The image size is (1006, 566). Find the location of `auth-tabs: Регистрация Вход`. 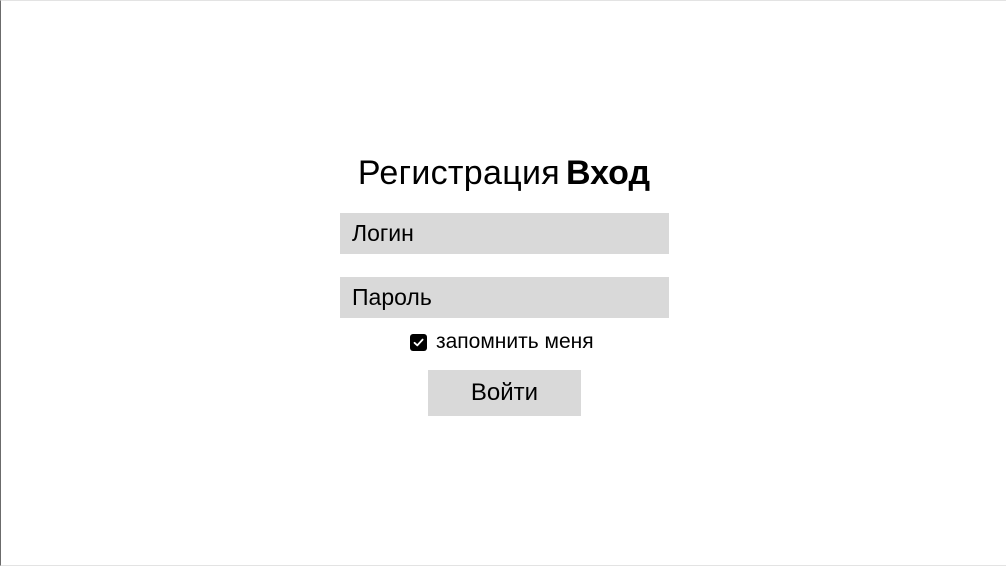

auth-tabs: Регистрация Вход is located at coordinates (503, 173).